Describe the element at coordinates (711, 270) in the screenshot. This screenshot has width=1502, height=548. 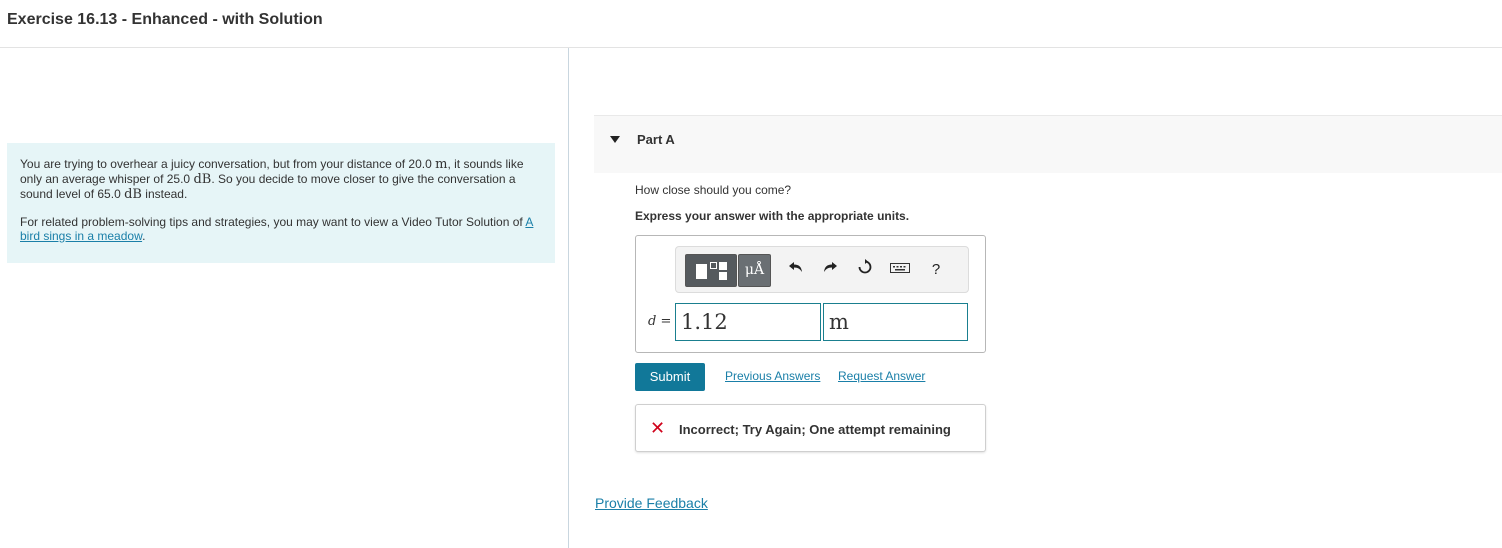
I see `templates-icon` at that location.